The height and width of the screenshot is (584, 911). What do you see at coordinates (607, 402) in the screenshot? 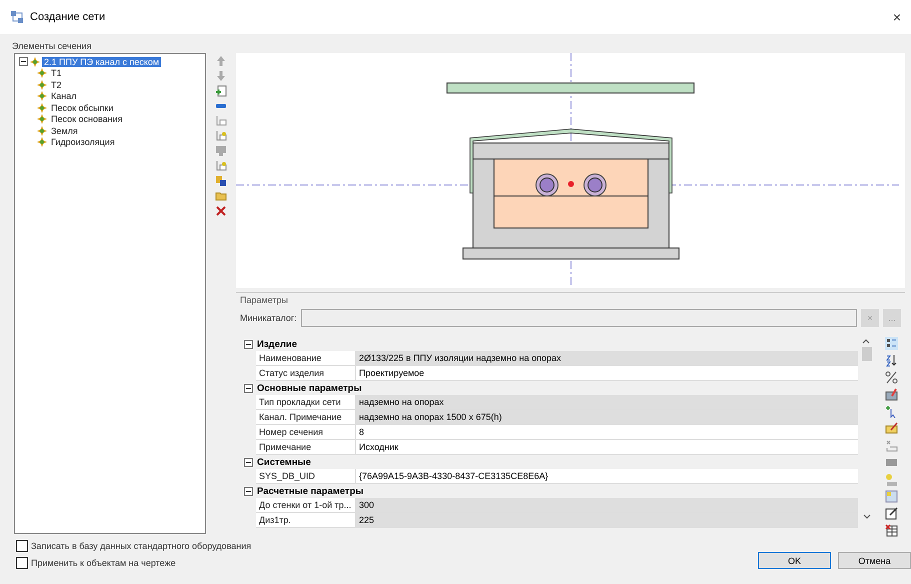
I see `property-value: надземно на опорах` at bounding box center [607, 402].